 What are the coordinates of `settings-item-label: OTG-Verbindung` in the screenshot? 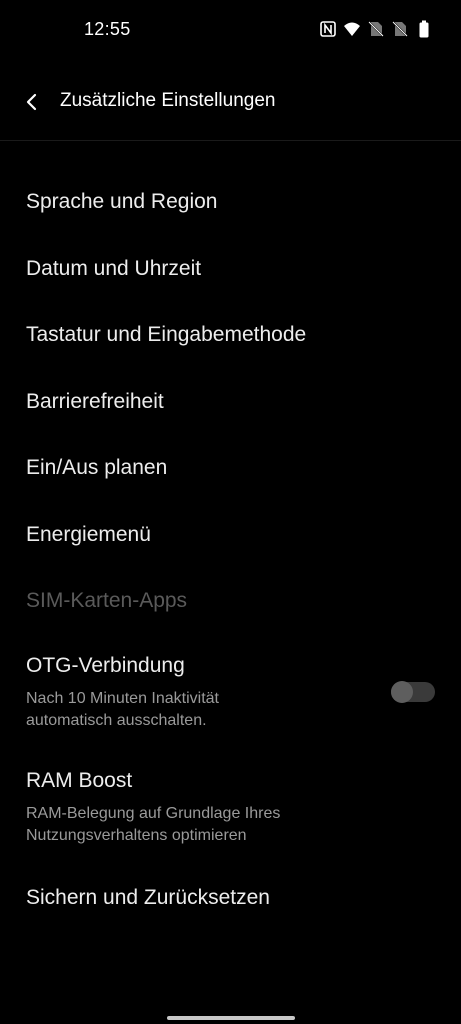 It's located at (105, 665).